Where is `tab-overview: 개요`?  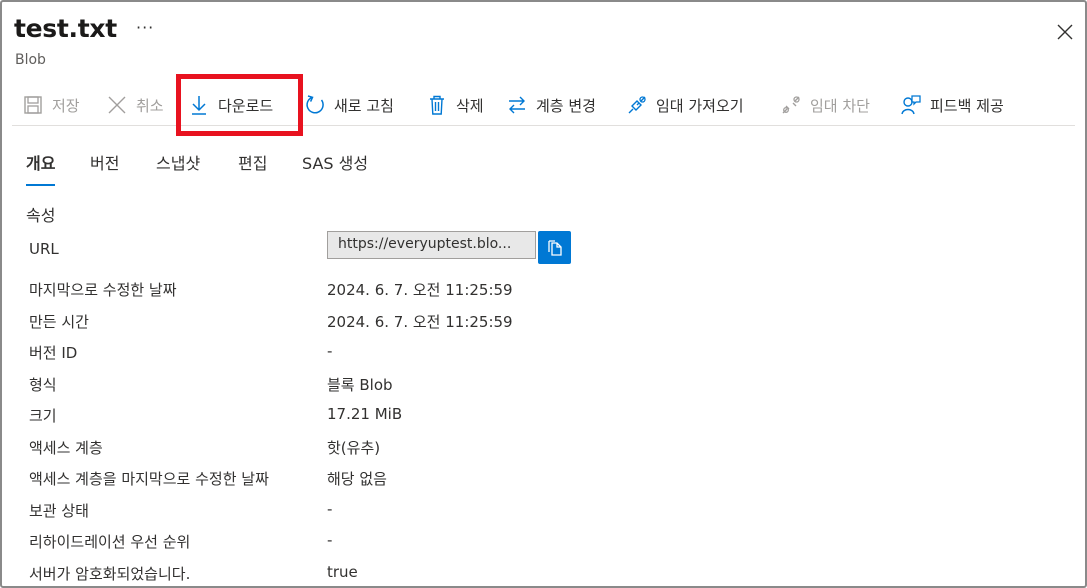 tab-overview: 개요 is located at coordinates (41, 168).